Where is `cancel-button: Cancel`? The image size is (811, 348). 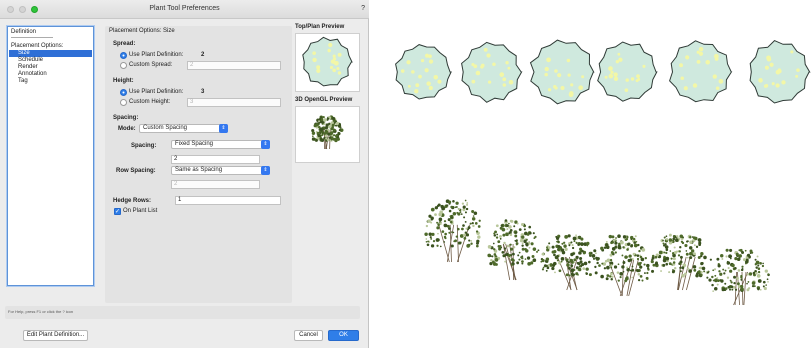 cancel-button: Cancel is located at coordinates (308, 335).